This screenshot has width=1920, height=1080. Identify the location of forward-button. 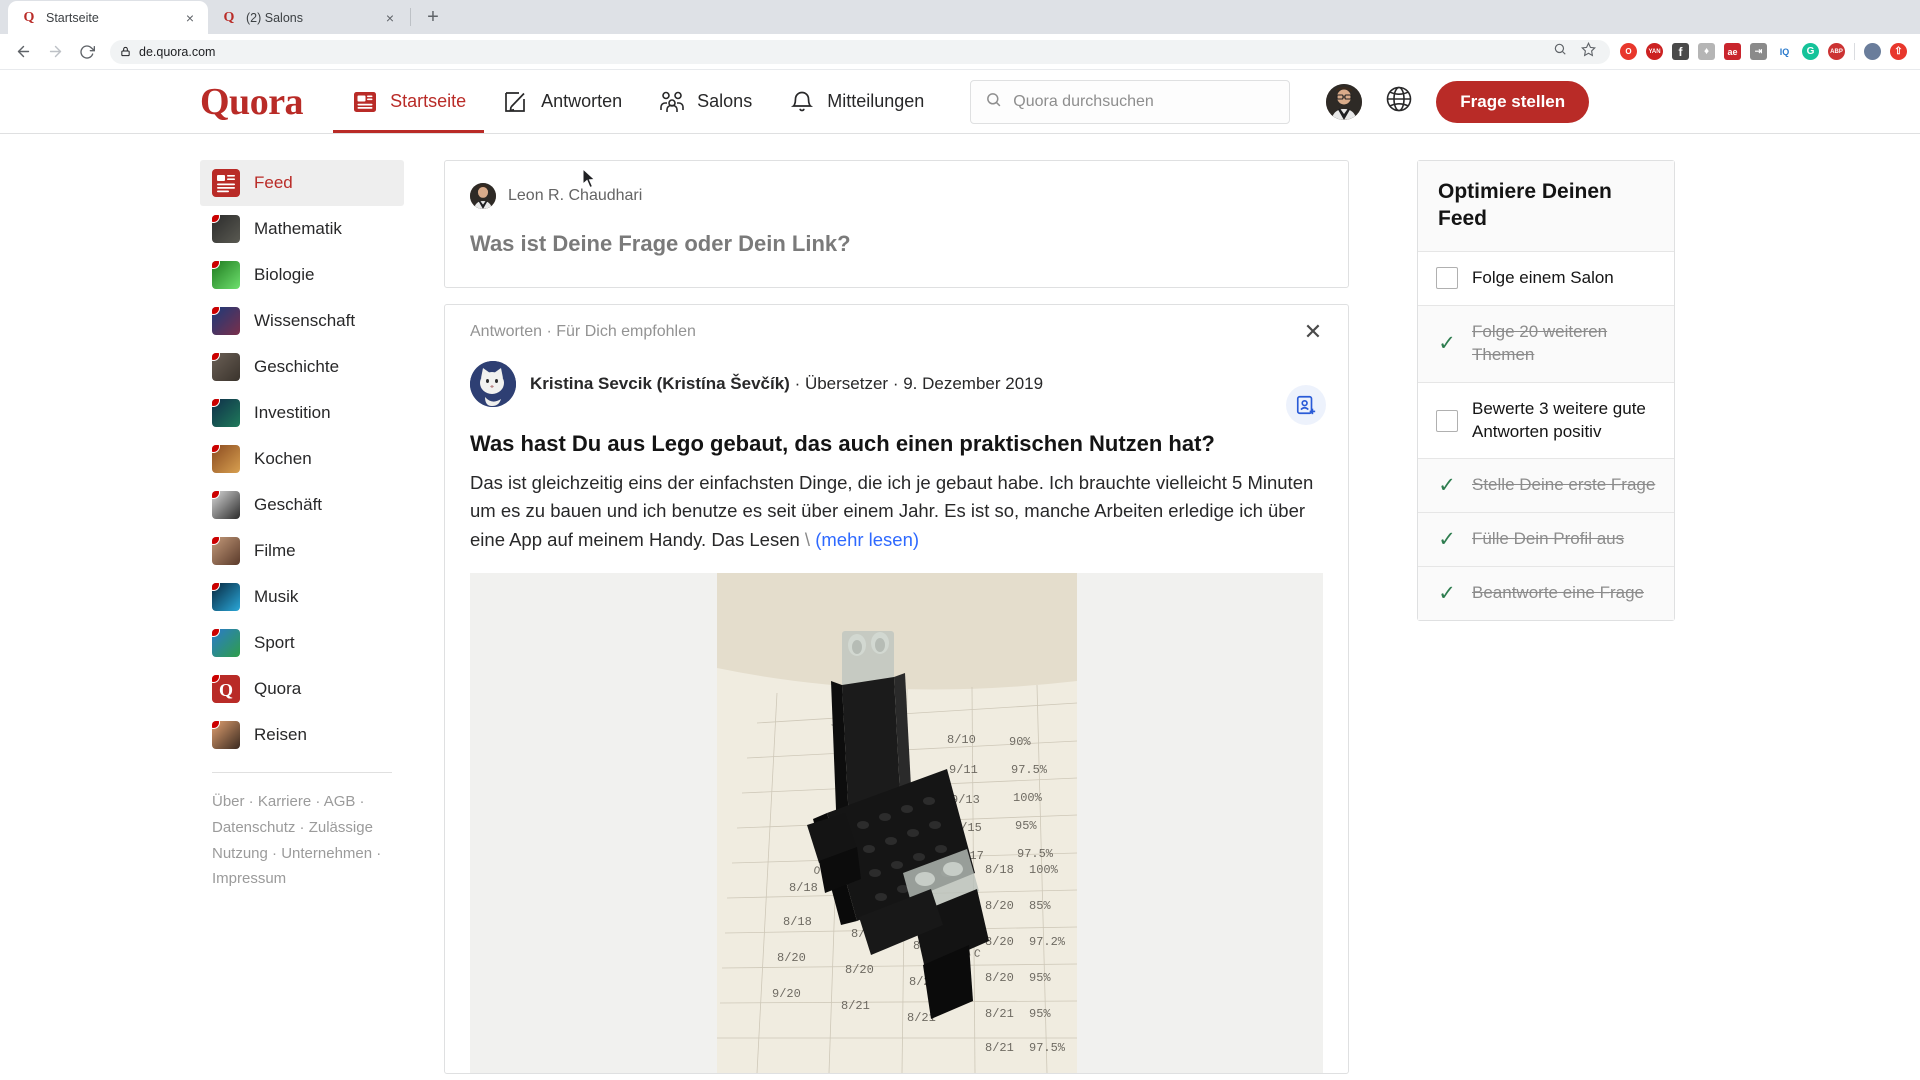
(55, 52).